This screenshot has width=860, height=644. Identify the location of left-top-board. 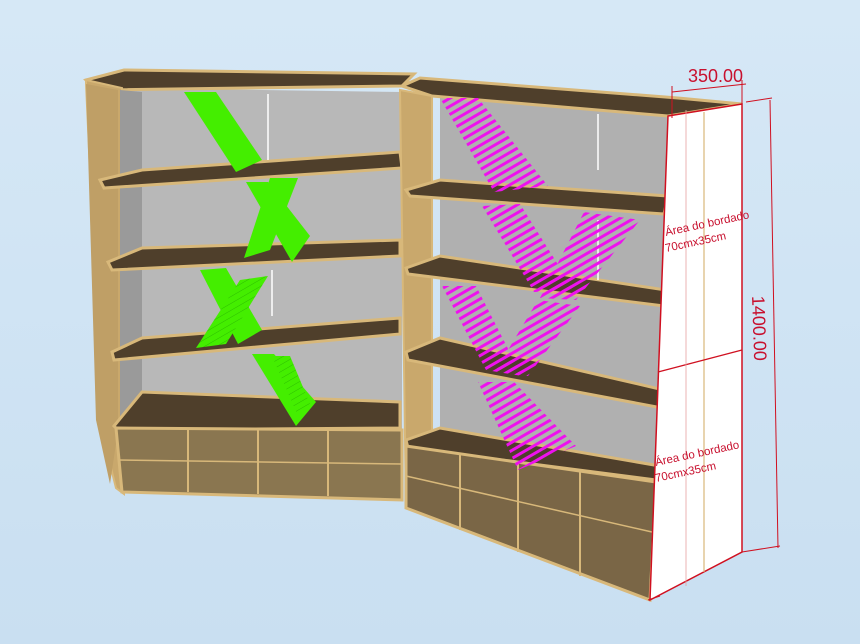
(250, 80).